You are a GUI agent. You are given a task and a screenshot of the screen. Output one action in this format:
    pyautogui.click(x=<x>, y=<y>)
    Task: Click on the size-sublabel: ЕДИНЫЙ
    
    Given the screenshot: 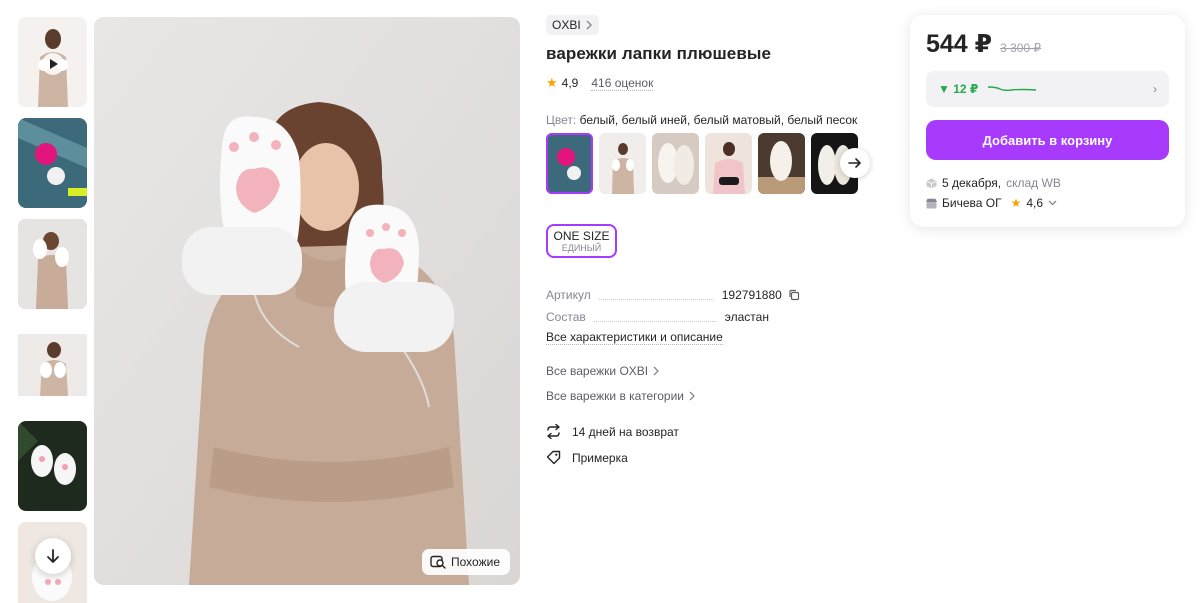 What is the action you would take?
    pyautogui.click(x=581, y=248)
    